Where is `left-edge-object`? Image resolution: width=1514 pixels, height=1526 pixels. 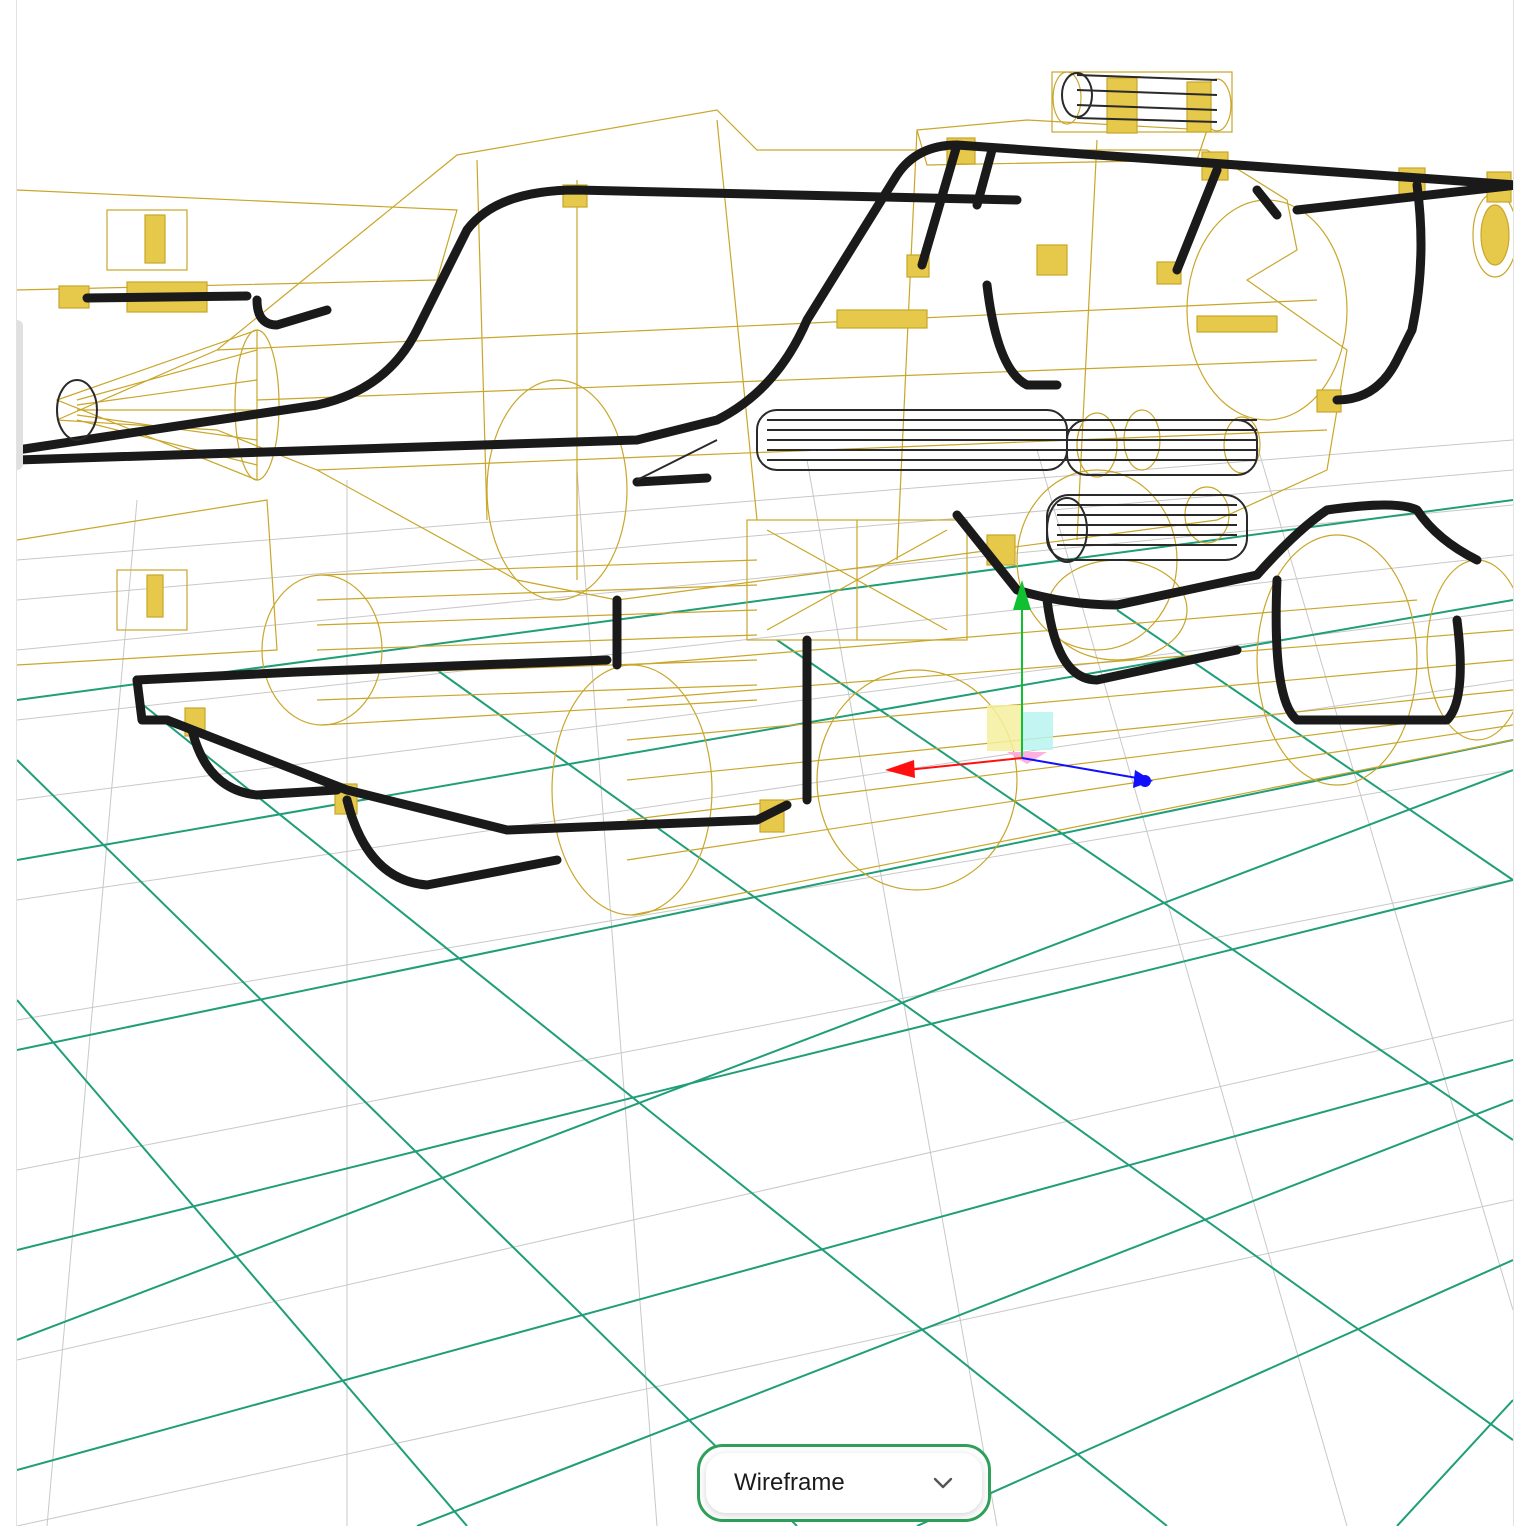 left-edge-object is located at coordinates (20, 395).